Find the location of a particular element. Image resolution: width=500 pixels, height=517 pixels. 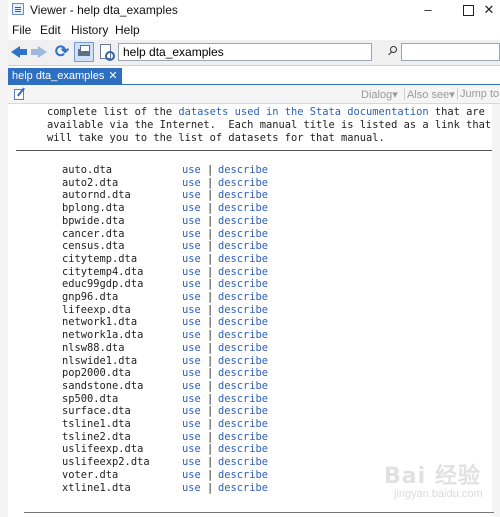

dataset-filename: bplong.dta is located at coordinates (93, 208).